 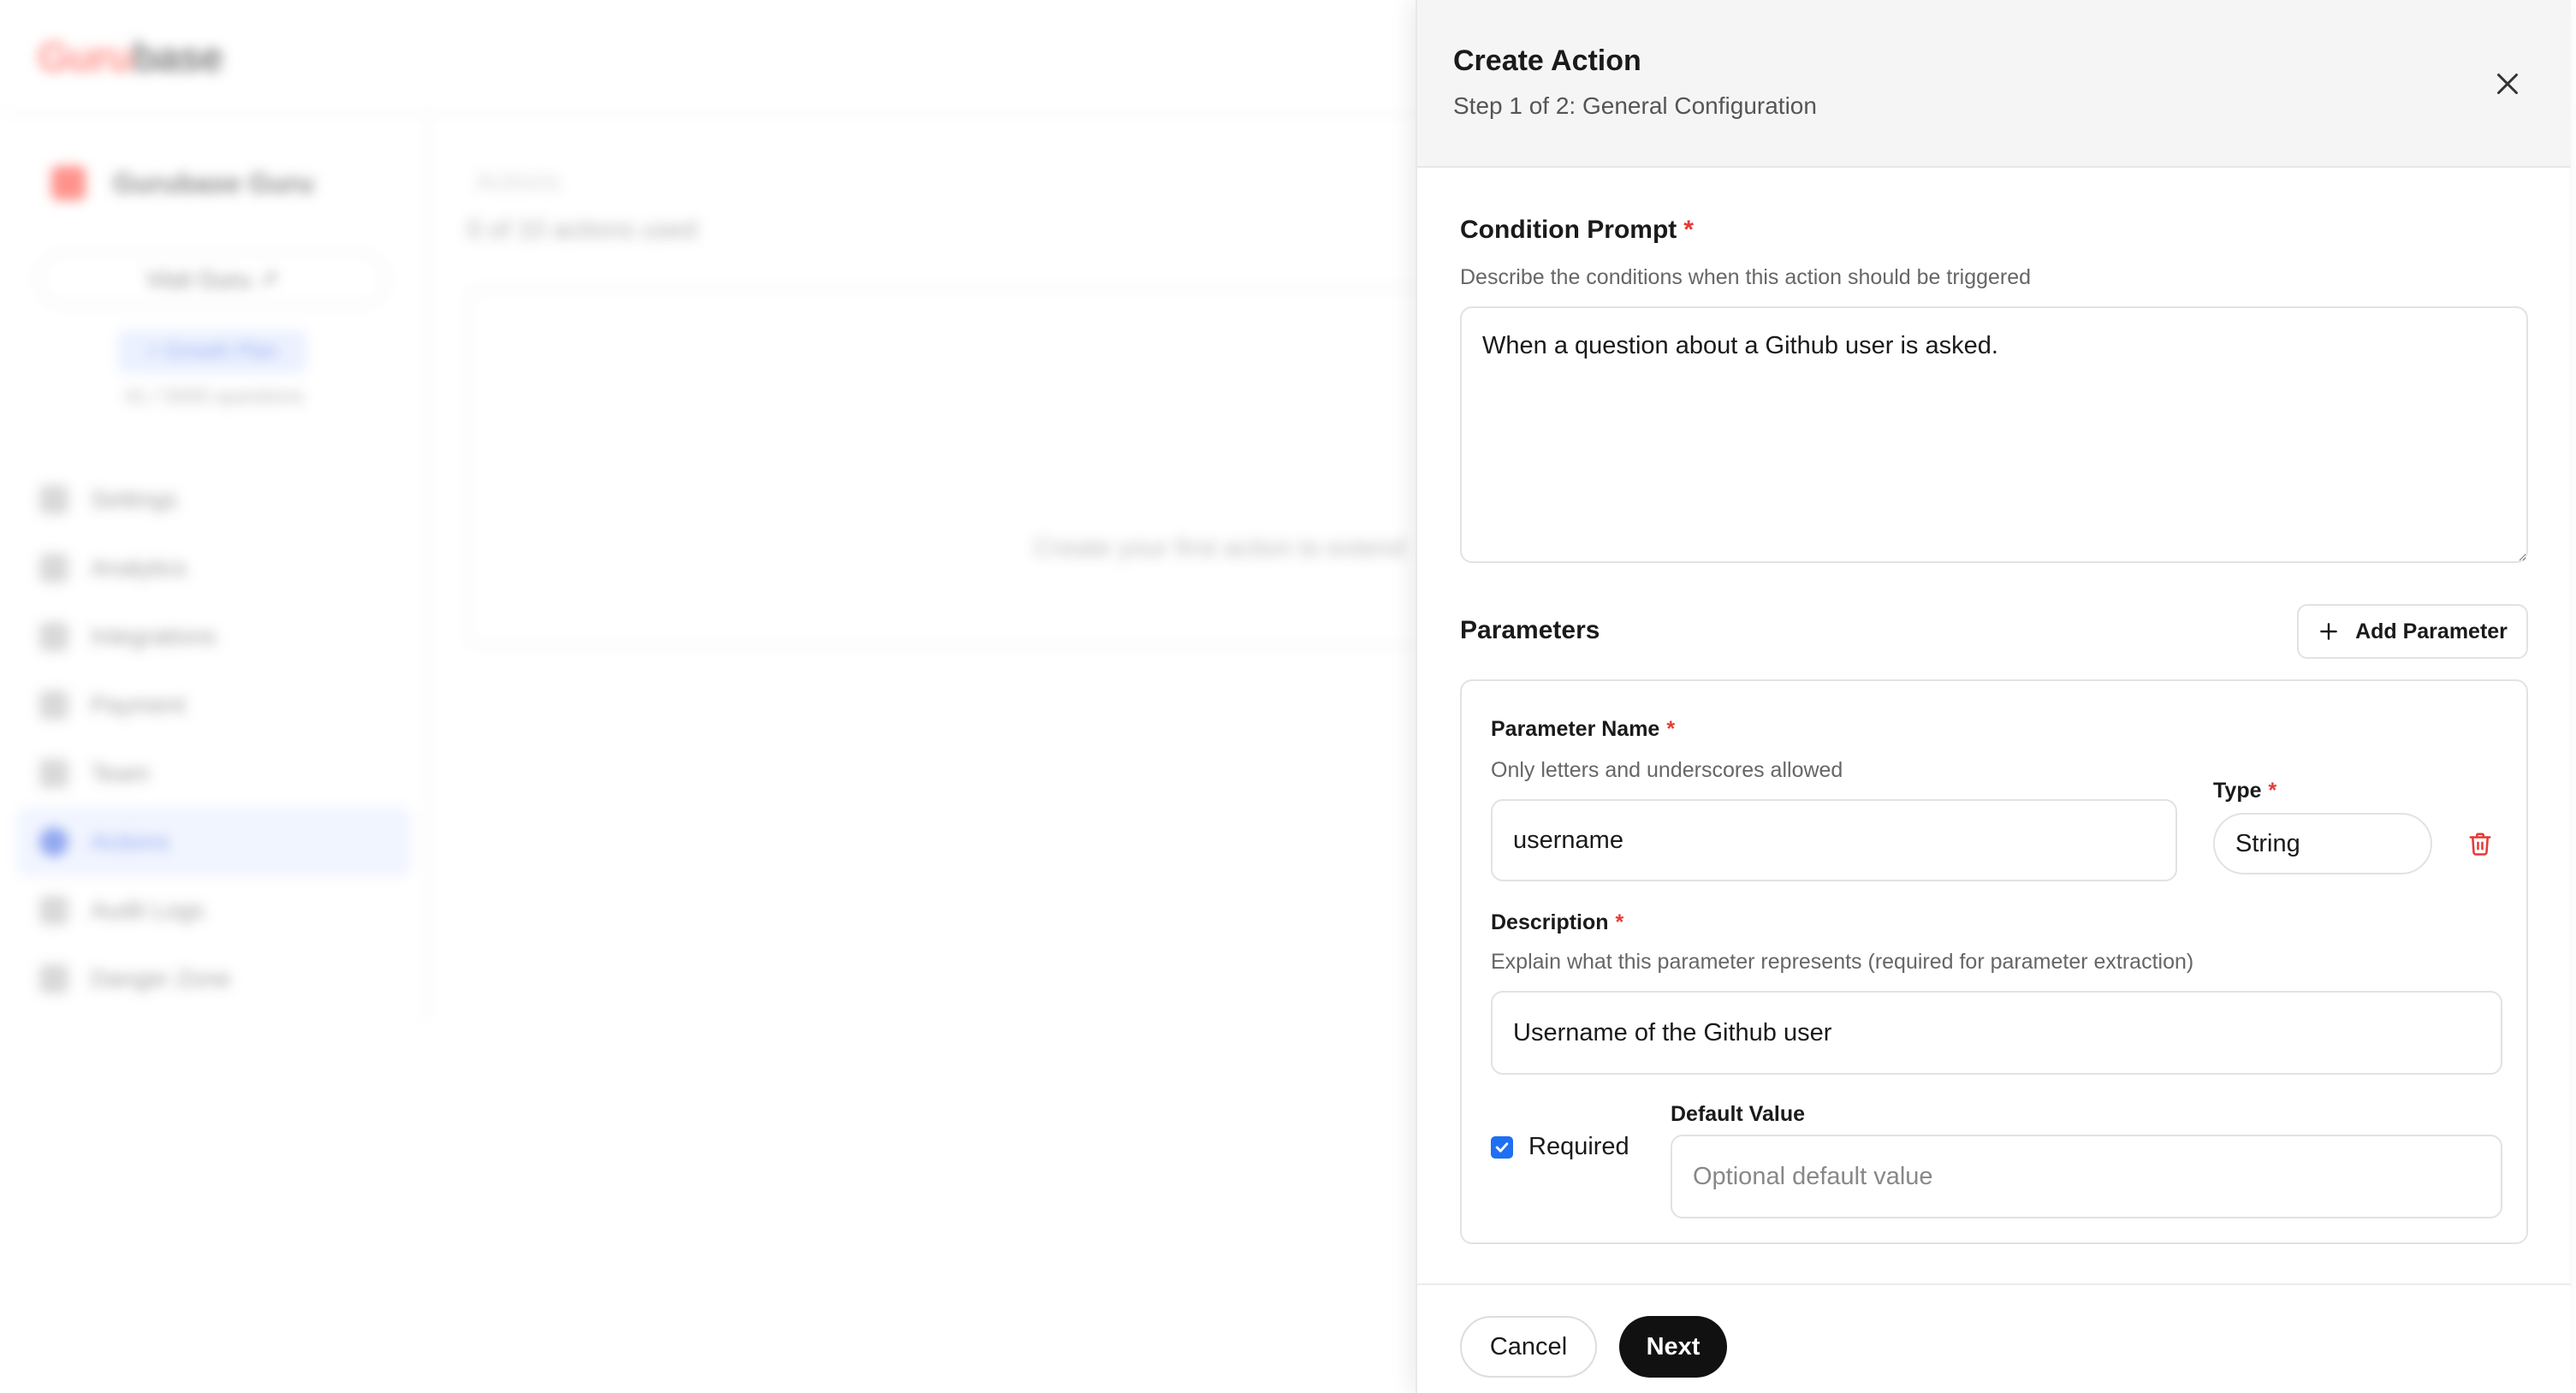 What do you see at coordinates (1023, 467) in the screenshot?
I see `empty-state-card: Create your first action to extend` at bounding box center [1023, 467].